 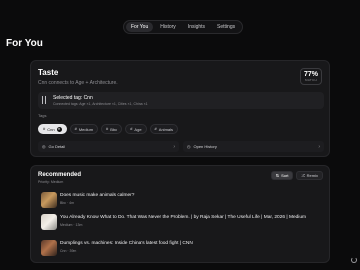 I want to click on match-badge: 77% MATCH, so click(x=311, y=76).